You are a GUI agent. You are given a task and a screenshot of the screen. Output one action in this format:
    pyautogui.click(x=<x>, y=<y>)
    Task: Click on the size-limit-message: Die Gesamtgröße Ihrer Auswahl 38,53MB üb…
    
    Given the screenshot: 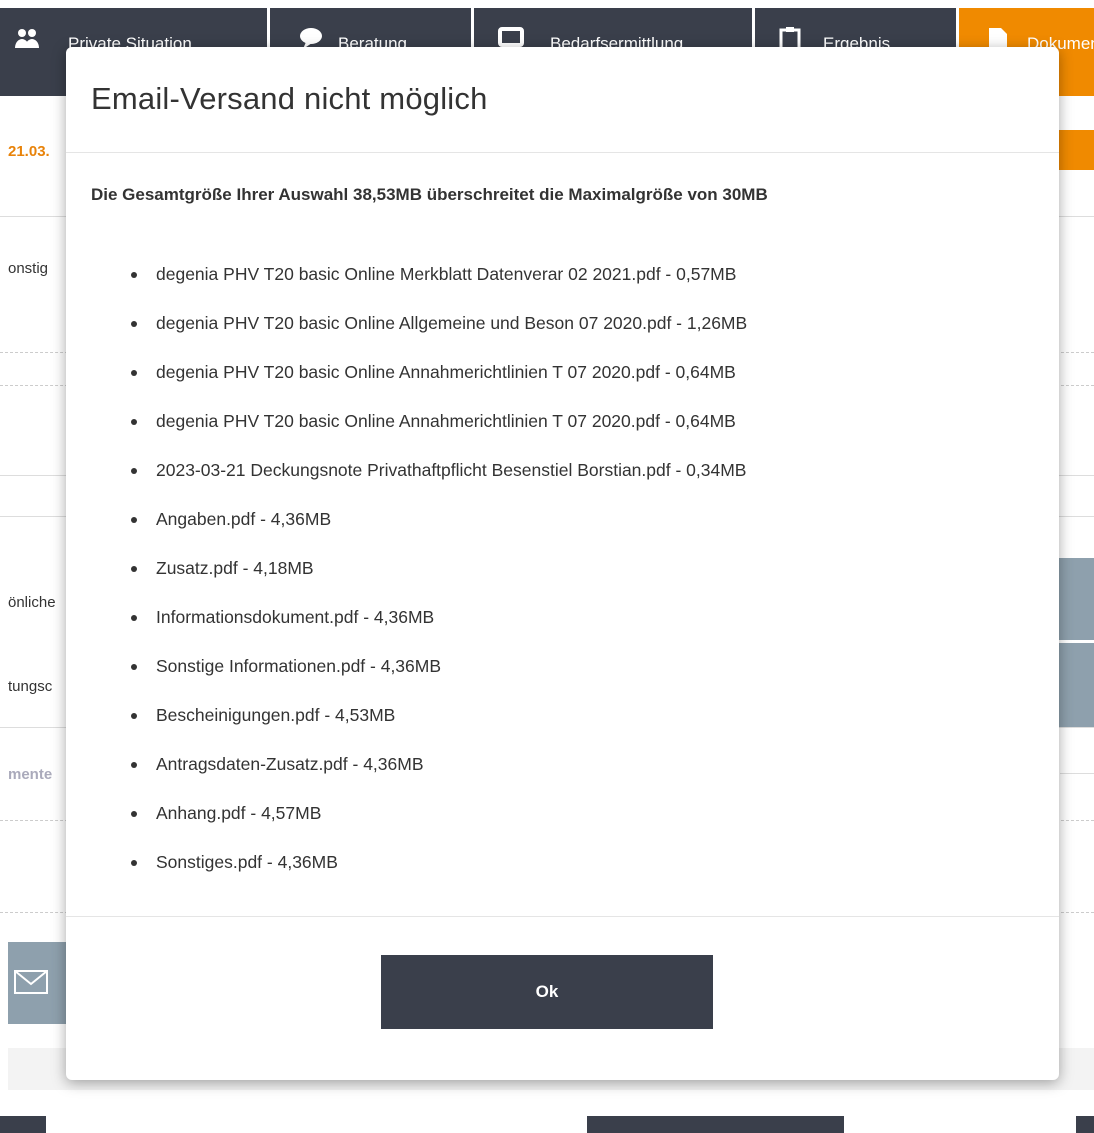 What is the action you would take?
    pyautogui.click(x=429, y=194)
    